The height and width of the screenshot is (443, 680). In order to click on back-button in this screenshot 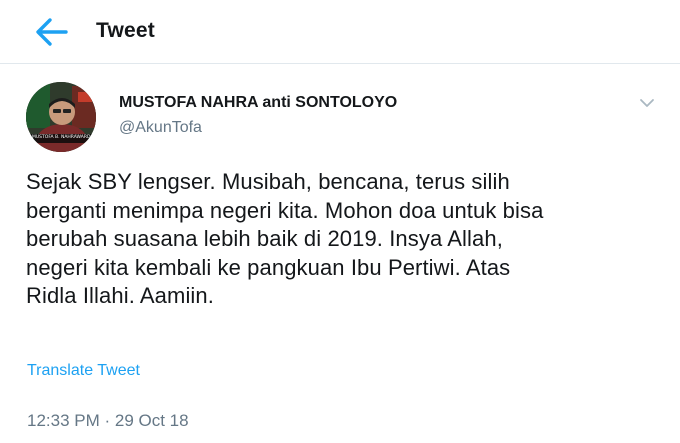, I will do `click(52, 32)`.